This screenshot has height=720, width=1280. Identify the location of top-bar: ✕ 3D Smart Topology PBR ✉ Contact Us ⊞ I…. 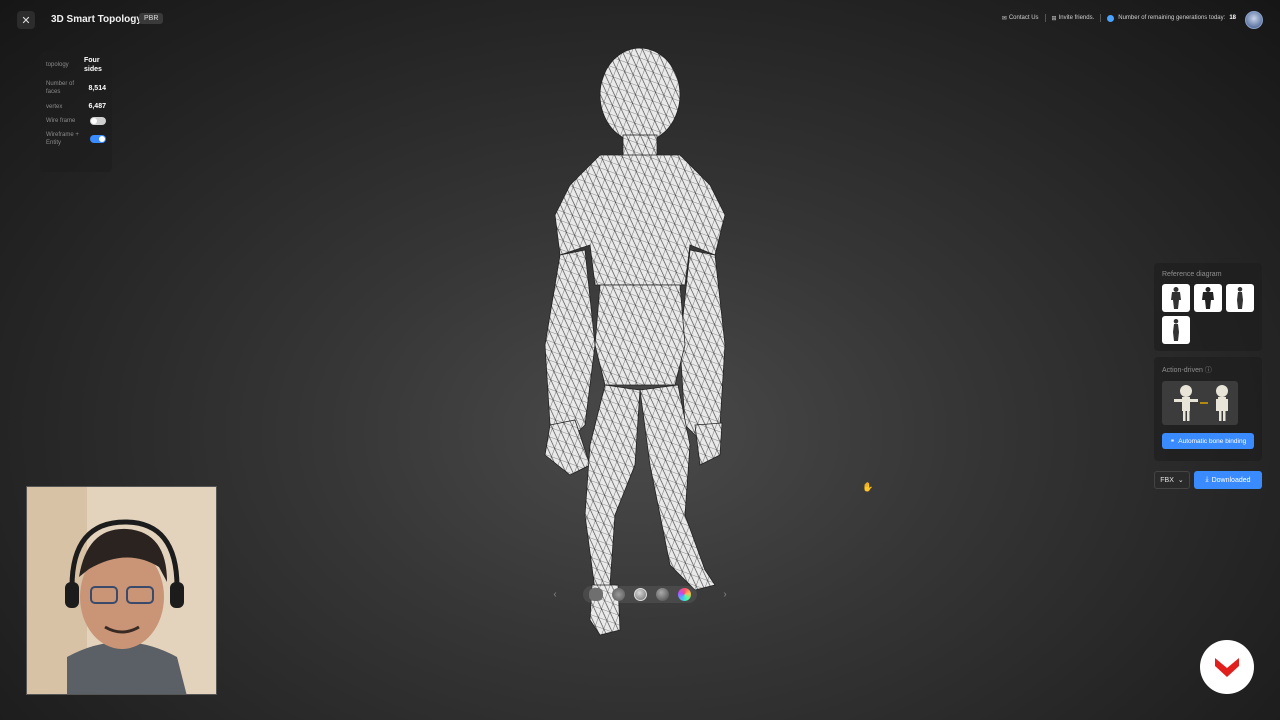
(640, 20).